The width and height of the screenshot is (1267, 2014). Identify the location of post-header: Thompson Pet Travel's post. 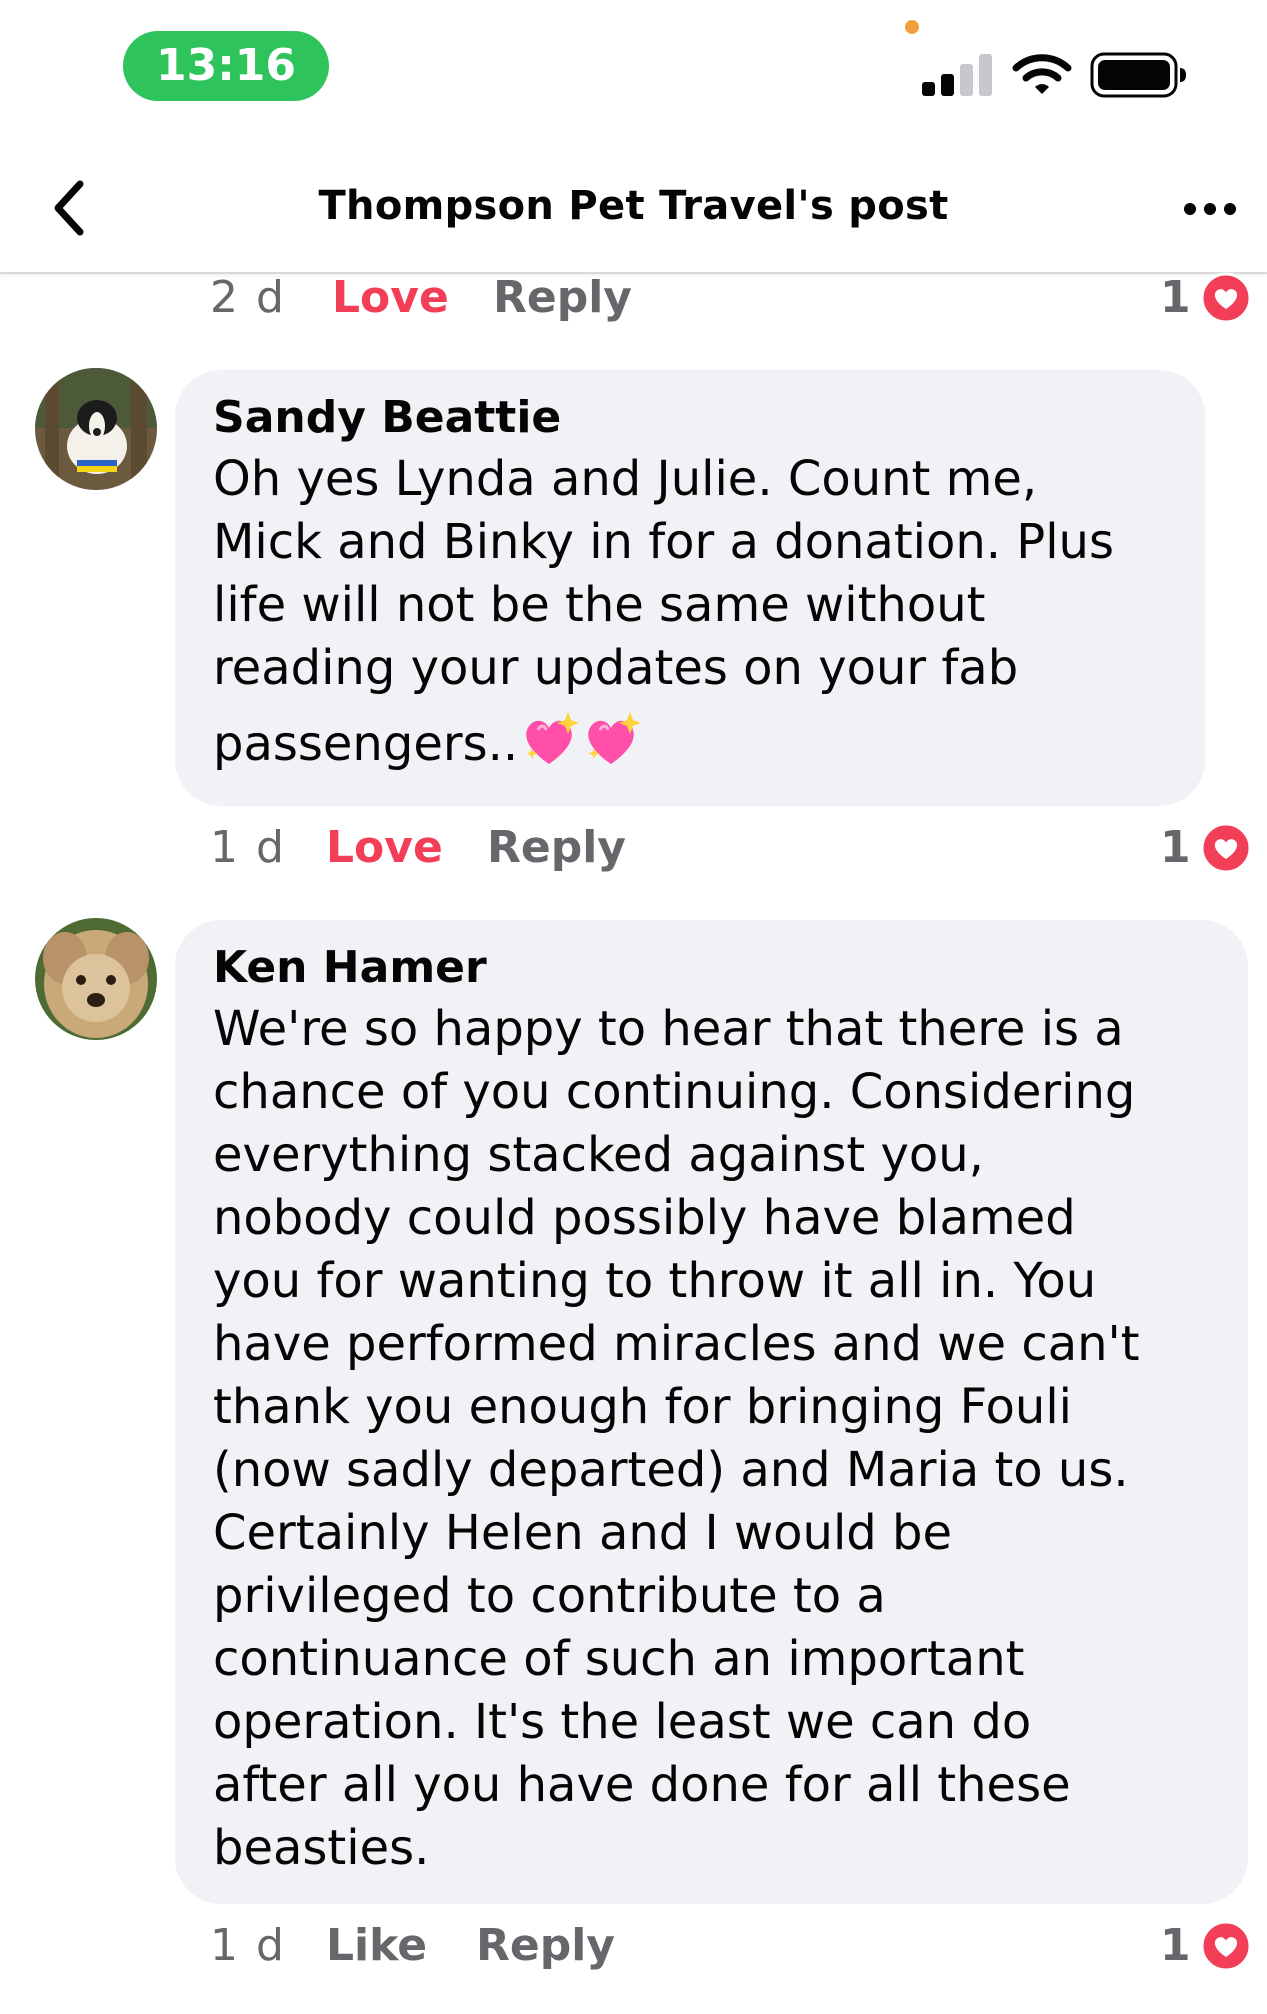
(633, 212).